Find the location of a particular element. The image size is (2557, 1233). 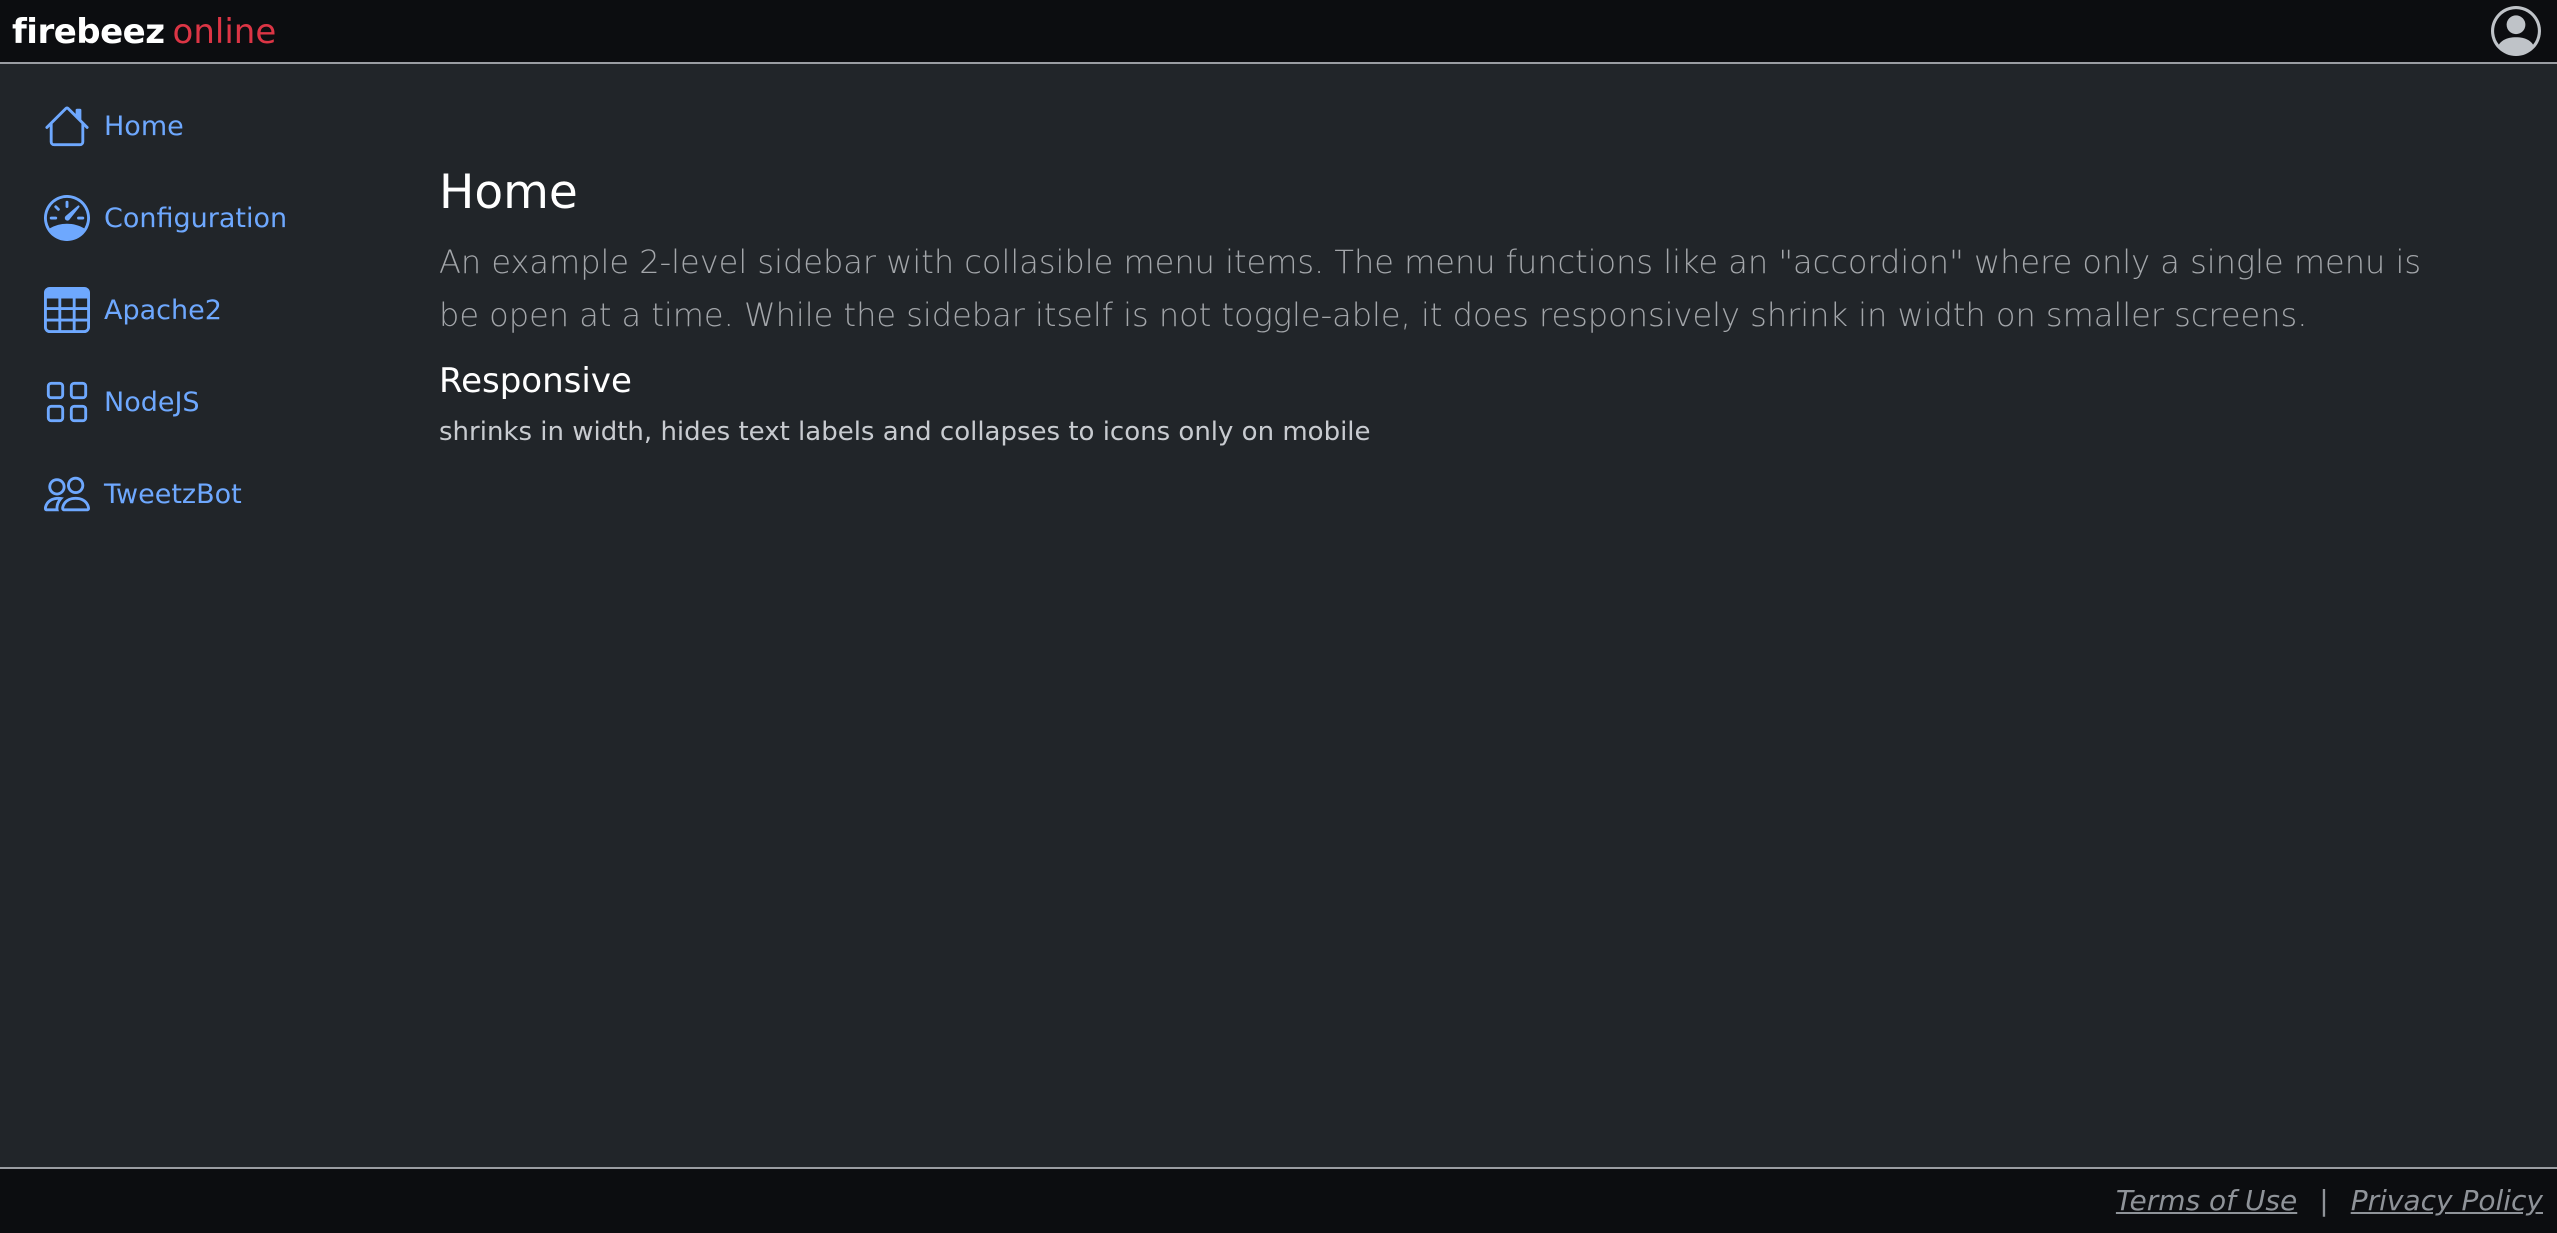

footer: Terms of Use | Privacy Policy is located at coordinates (1278, 1200).